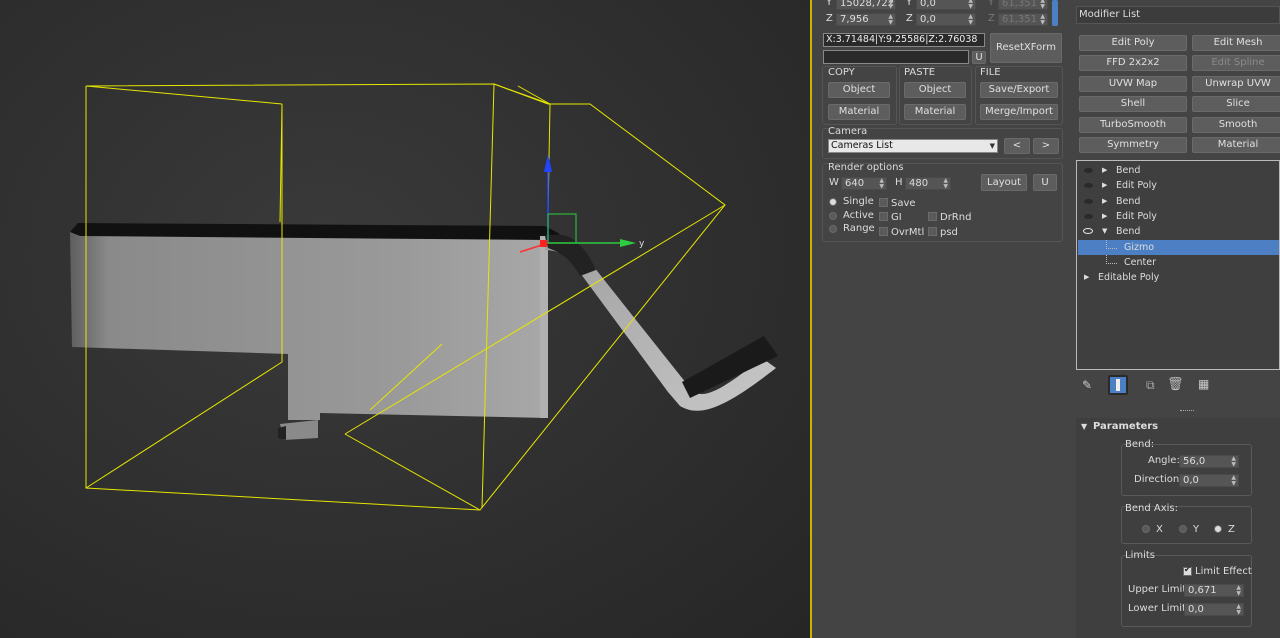 The width and height of the screenshot is (1280, 638). Describe the element at coordinates (1223, 571) in the screenshot. I see `limit-effect-label: Limit Effect` at that location.